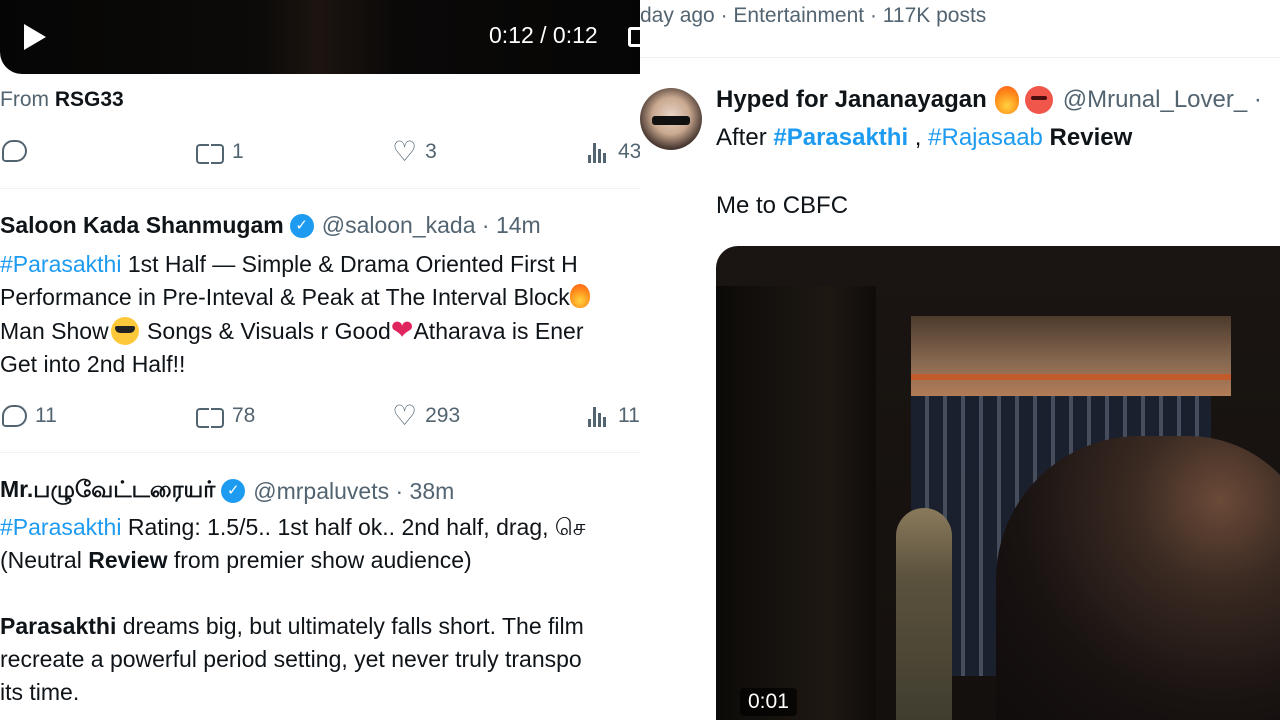  Describe the element at coordinates (320, 417) in the screenshot. I see `tweet-actions: 11 78 ♡ 293 11` at that location.